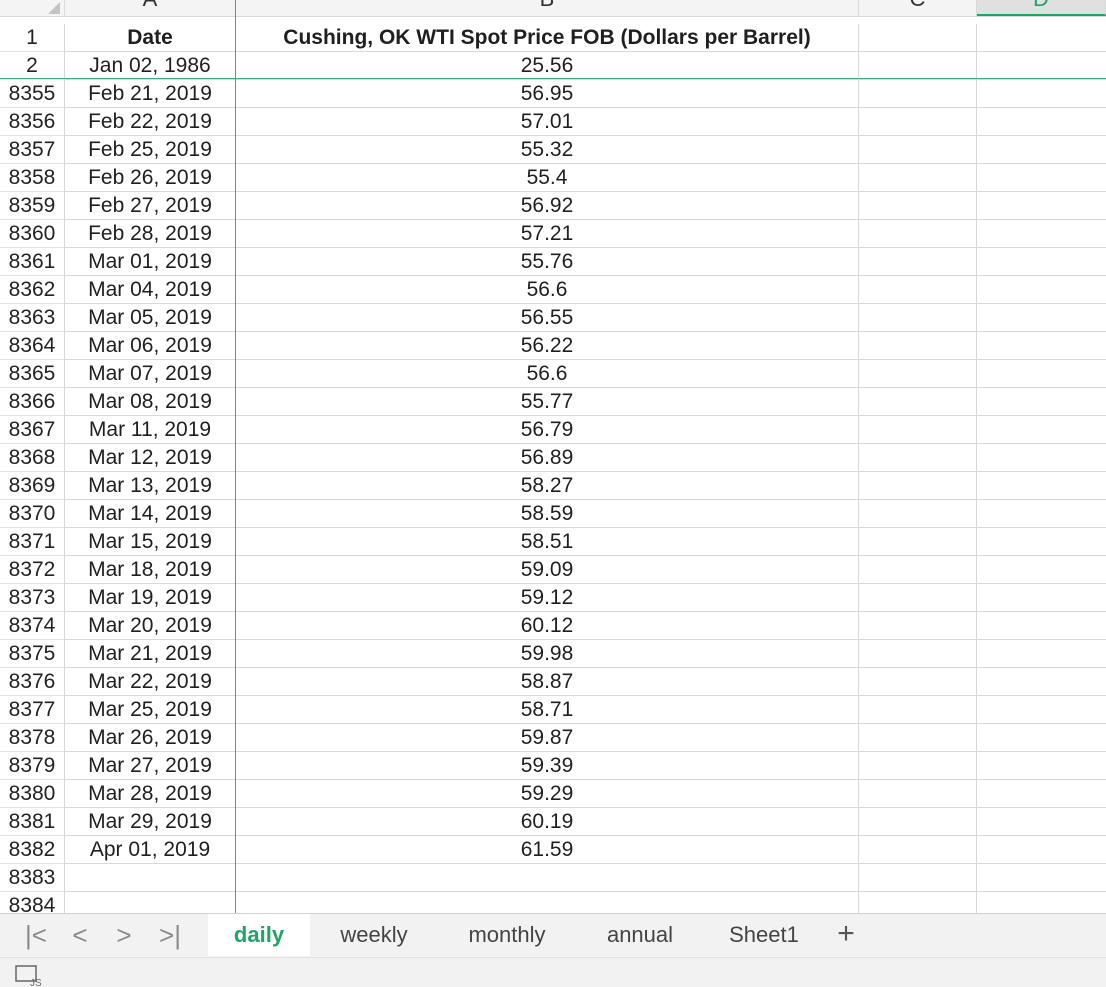  I want to click on next-sheet-icon: >, so click(124, 935).